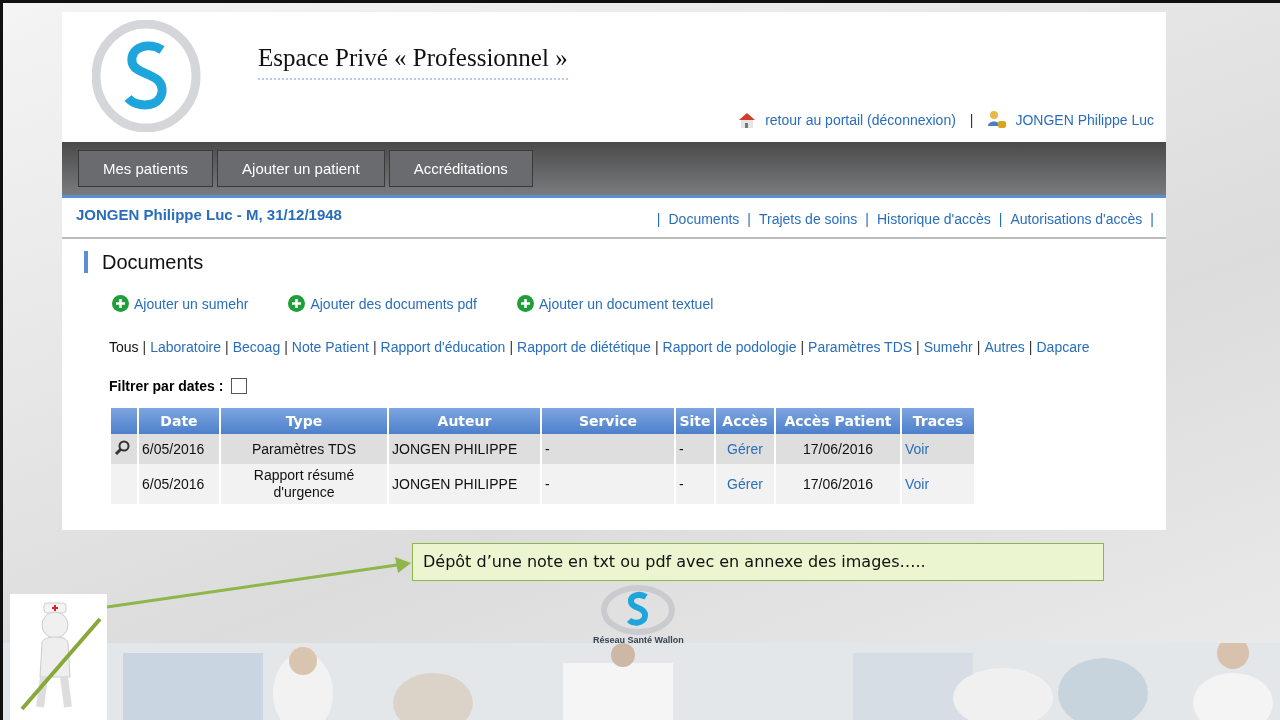  Describe the element at coordinates (460, 168) in the screenshot. I see `nav-tab: Accréditations` at that location.